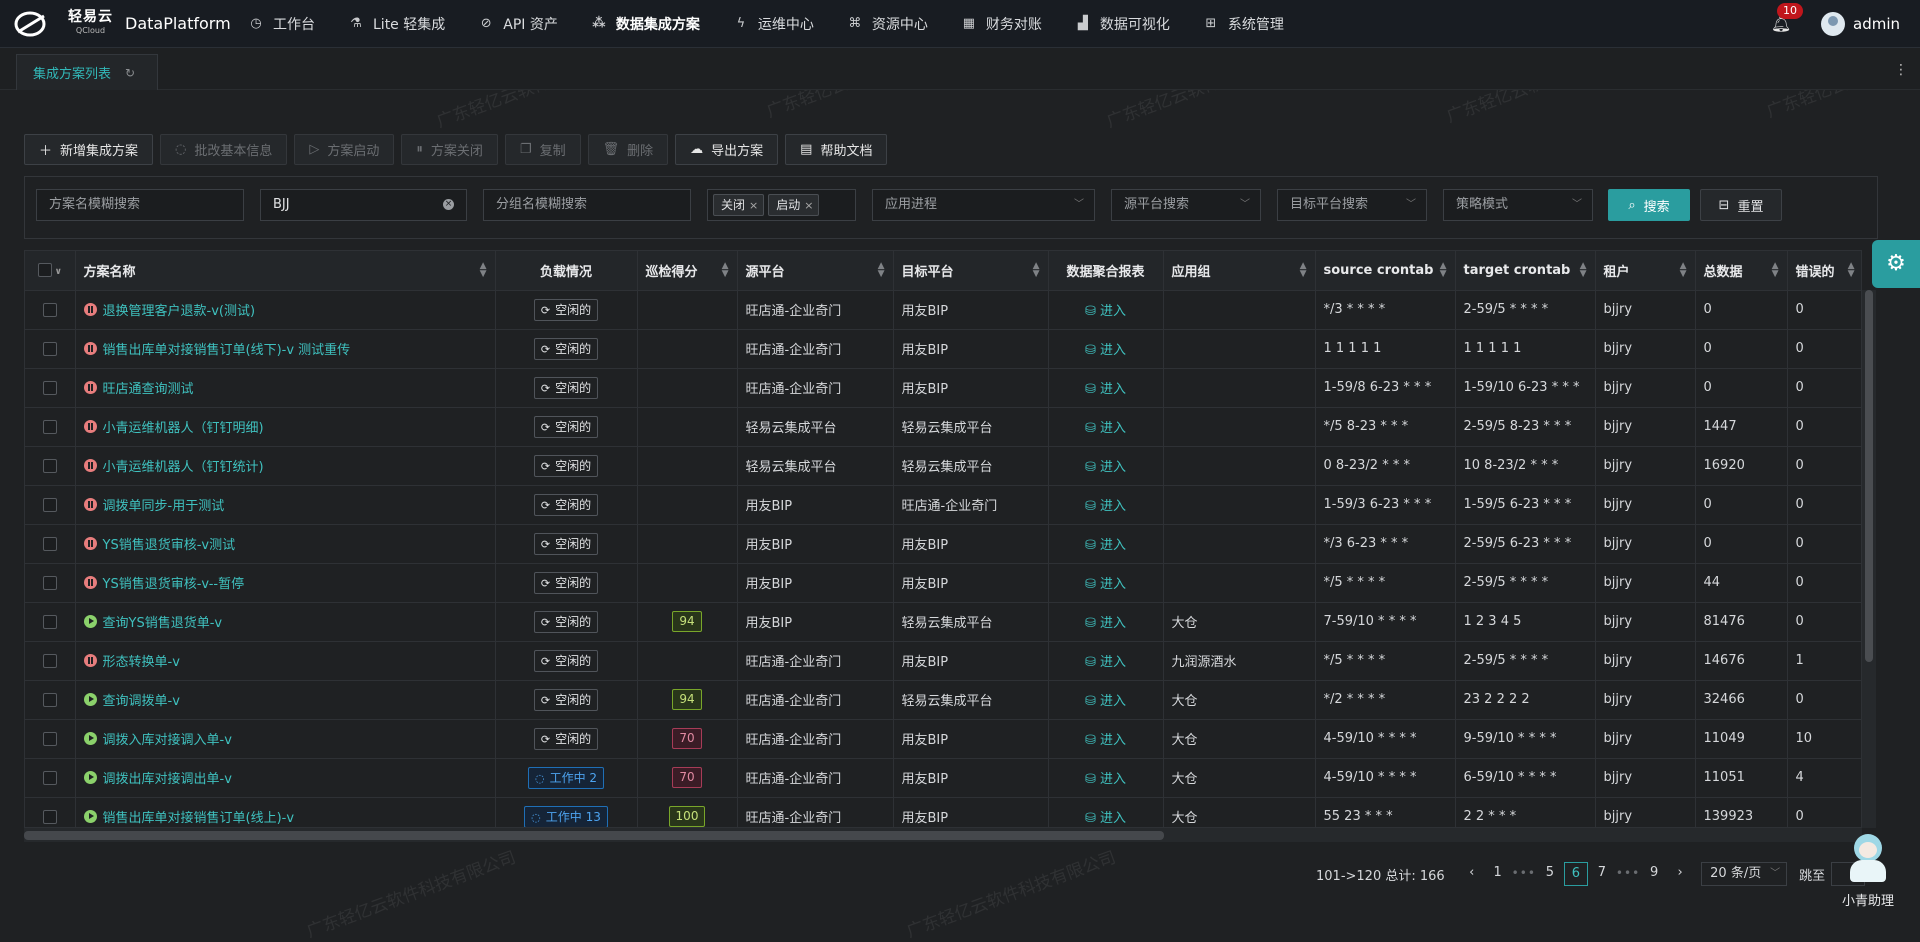 The height and width of the screenshot is (942, 1920). I want to click on delete-button: 🗑︎ 删除, so click(628, 149).